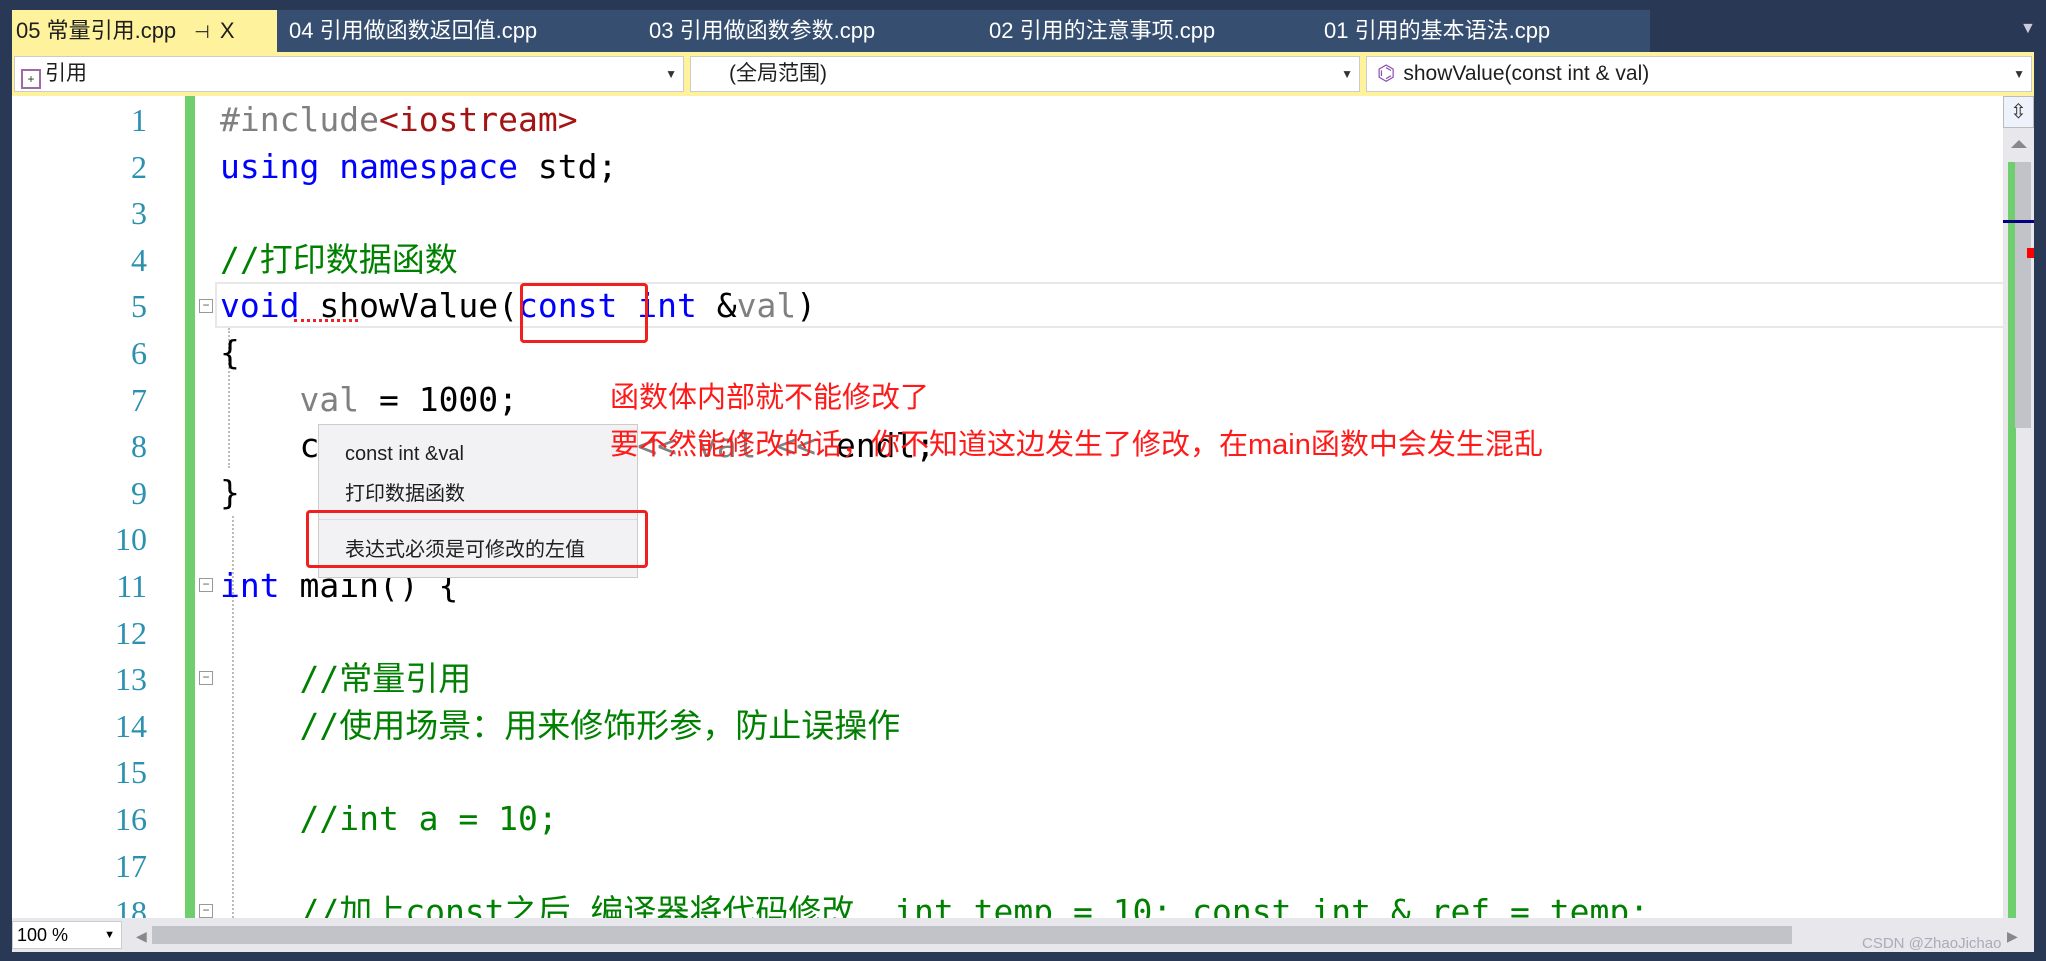 This screenshot has height=961, width=2046. Describe the element at coordinates (139, 399) in the screenshot. I see `line-number: 7` at that location.